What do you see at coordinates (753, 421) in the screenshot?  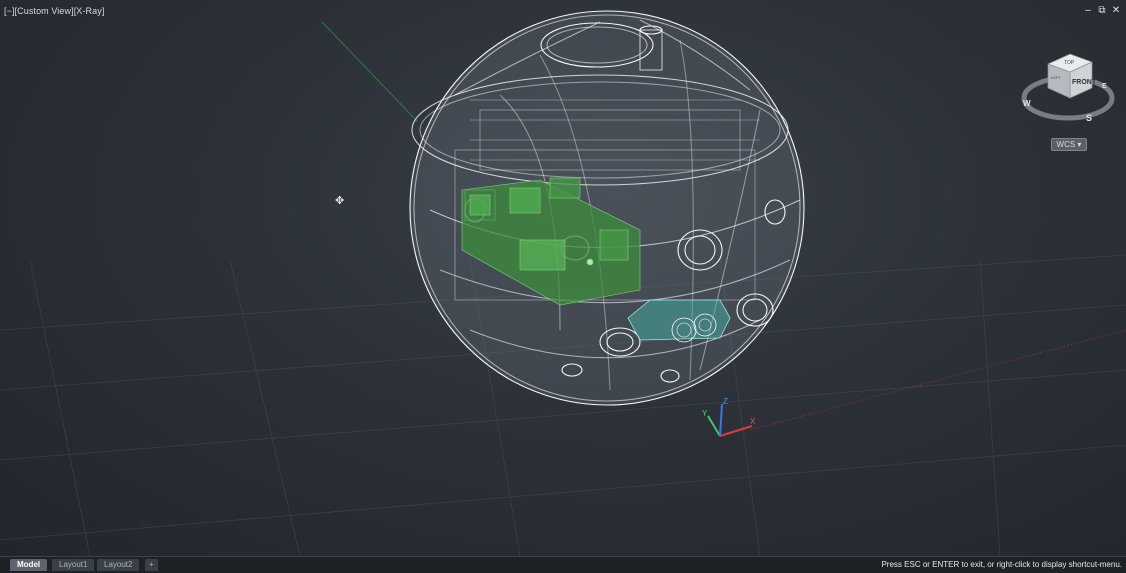 I see `ucs-x-label: X` at bounding box center [753, 421].